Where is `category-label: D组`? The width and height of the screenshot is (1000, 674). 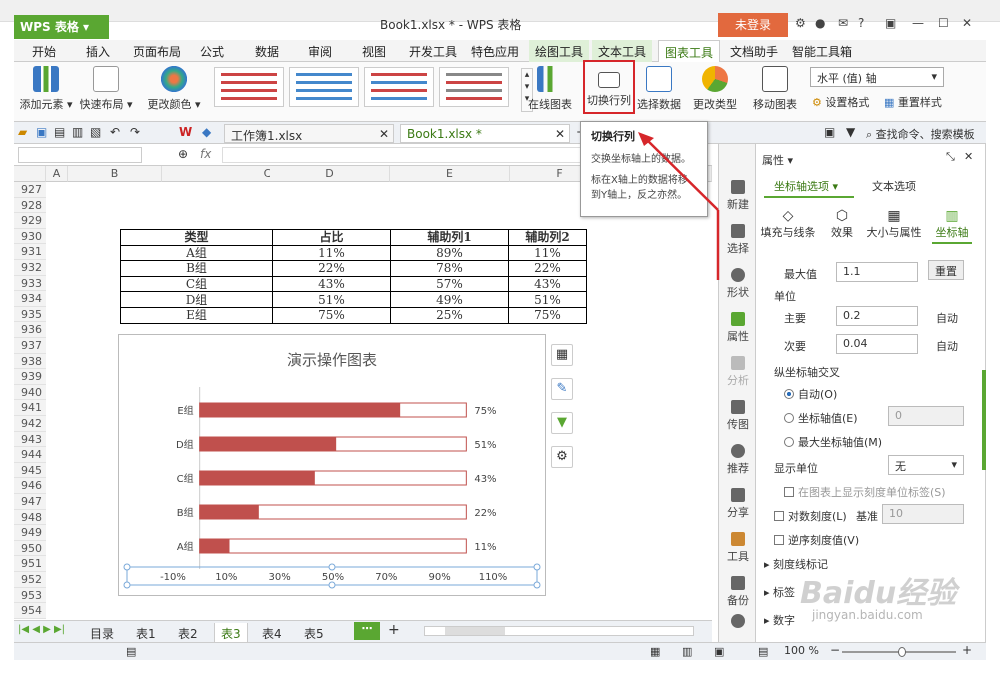 category-label: D组 is located at coordinates (185, 444).